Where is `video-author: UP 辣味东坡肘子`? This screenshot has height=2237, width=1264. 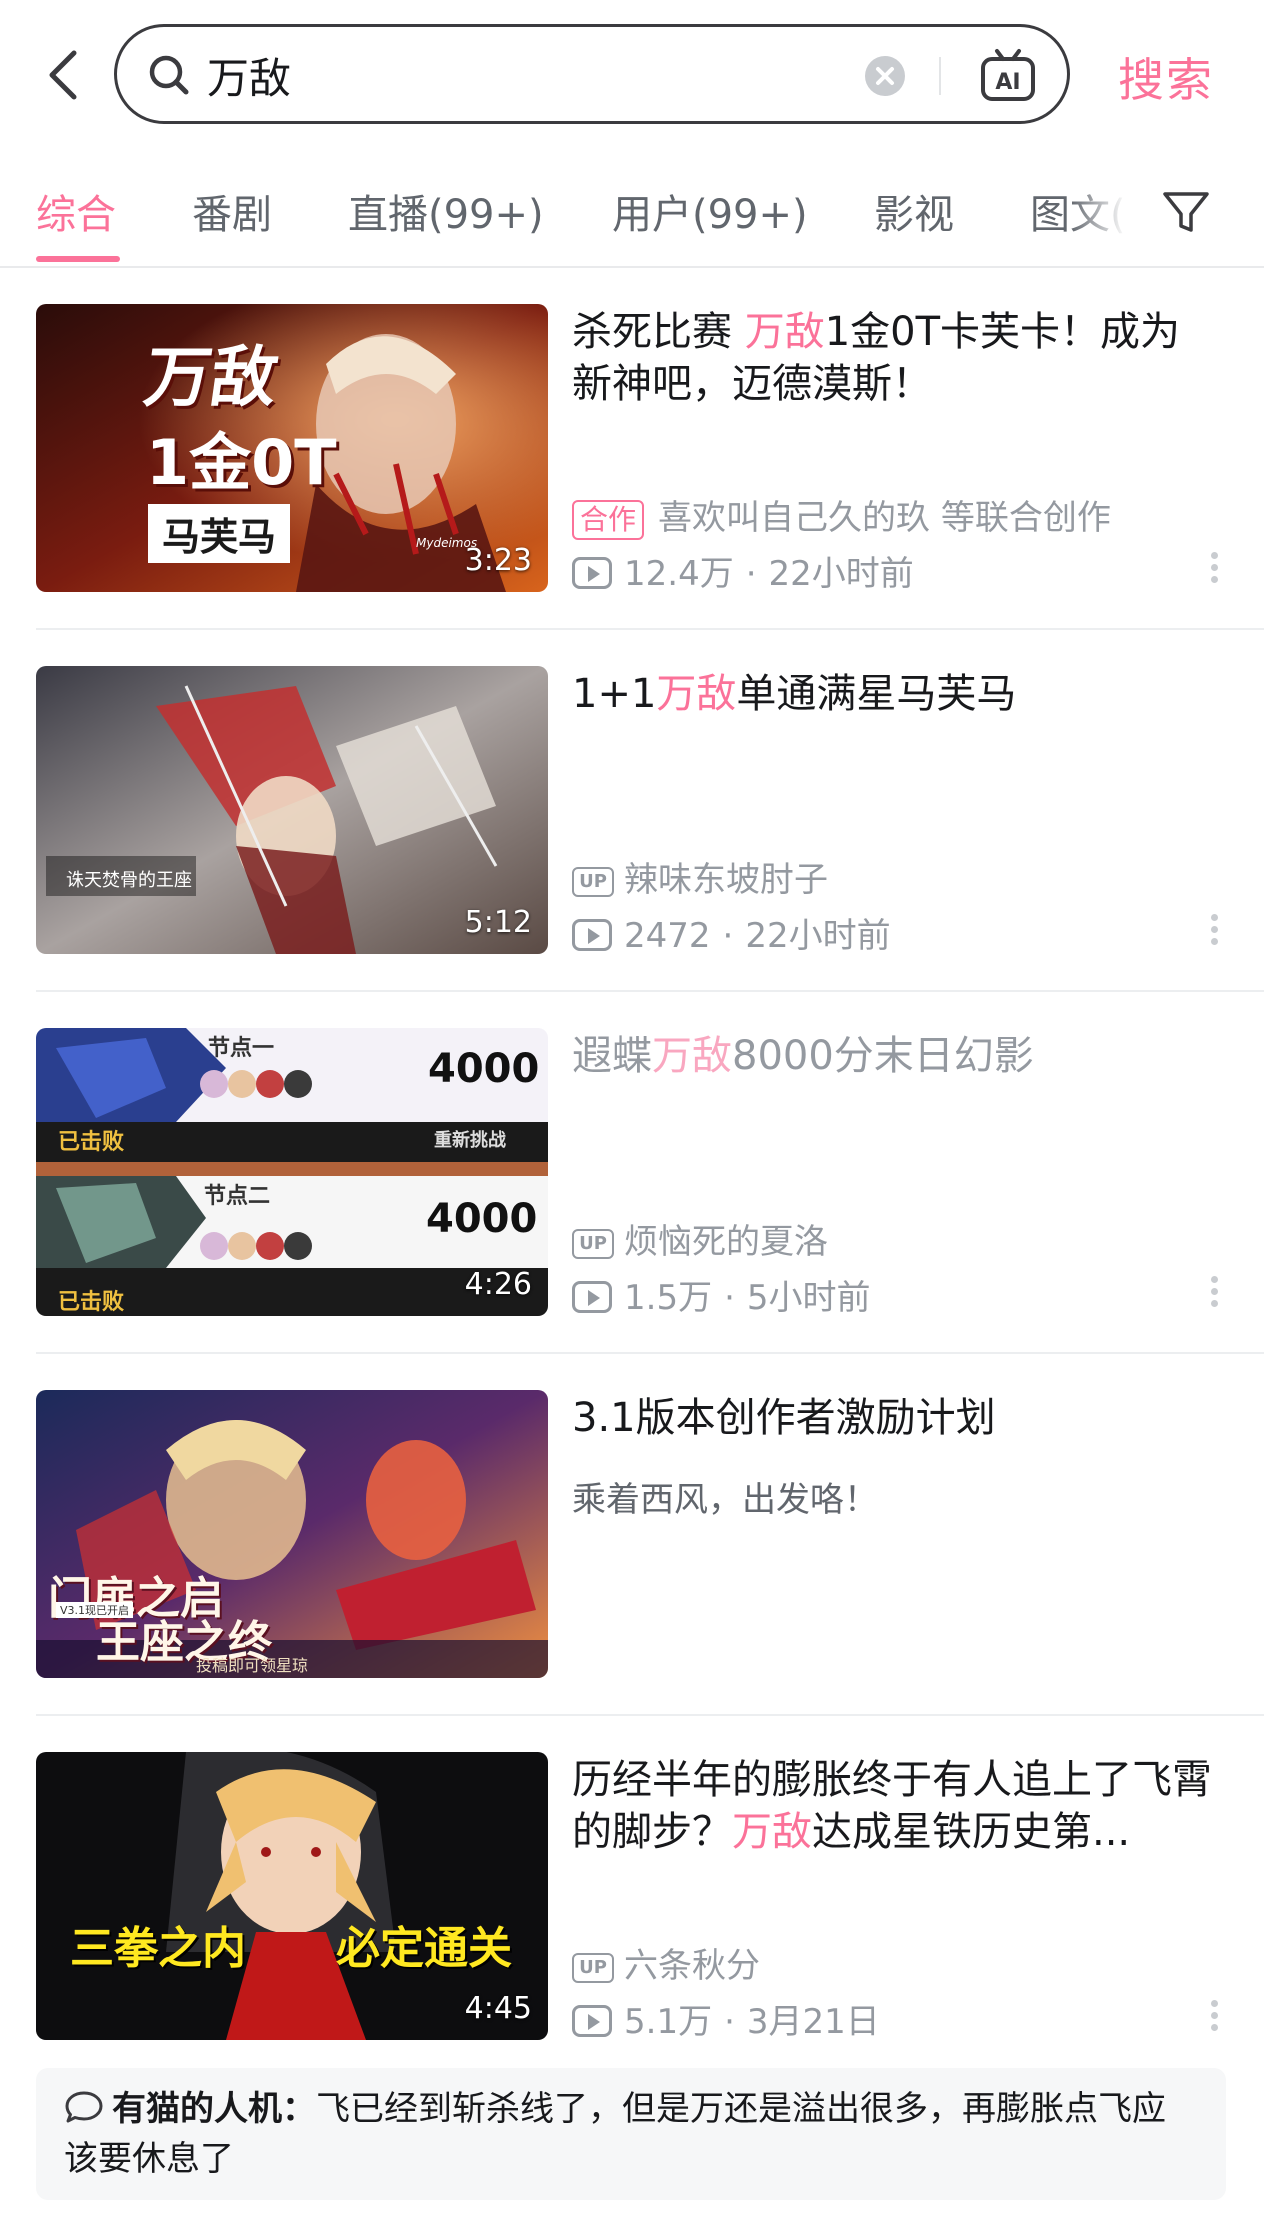
video-author: UP 辣味东坡肘子 is located at coordinates (700, 876).